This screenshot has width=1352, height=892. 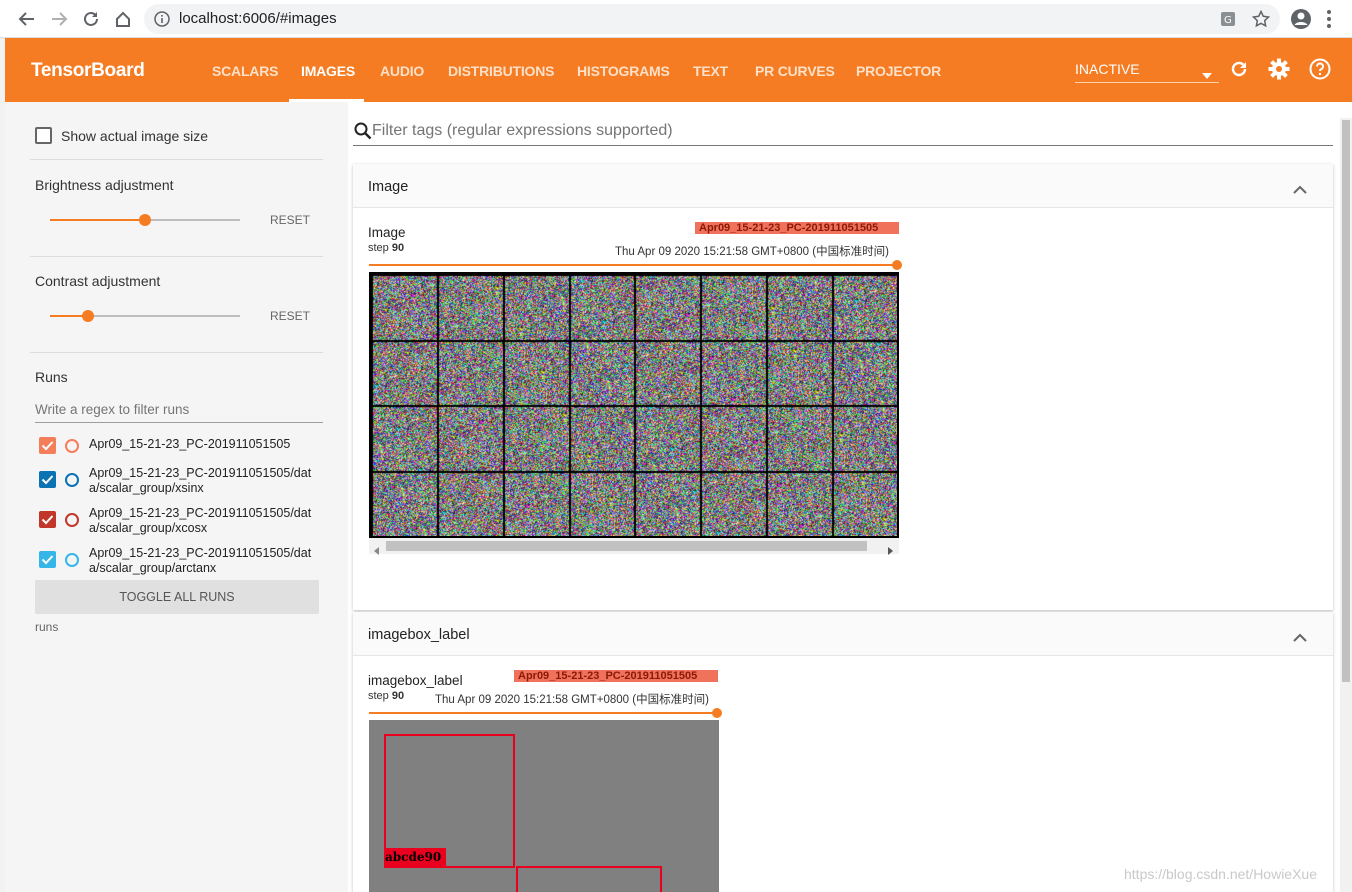 I want to click on run-filter-input: Write a regex to filter runs, so click(x=112, y=409).